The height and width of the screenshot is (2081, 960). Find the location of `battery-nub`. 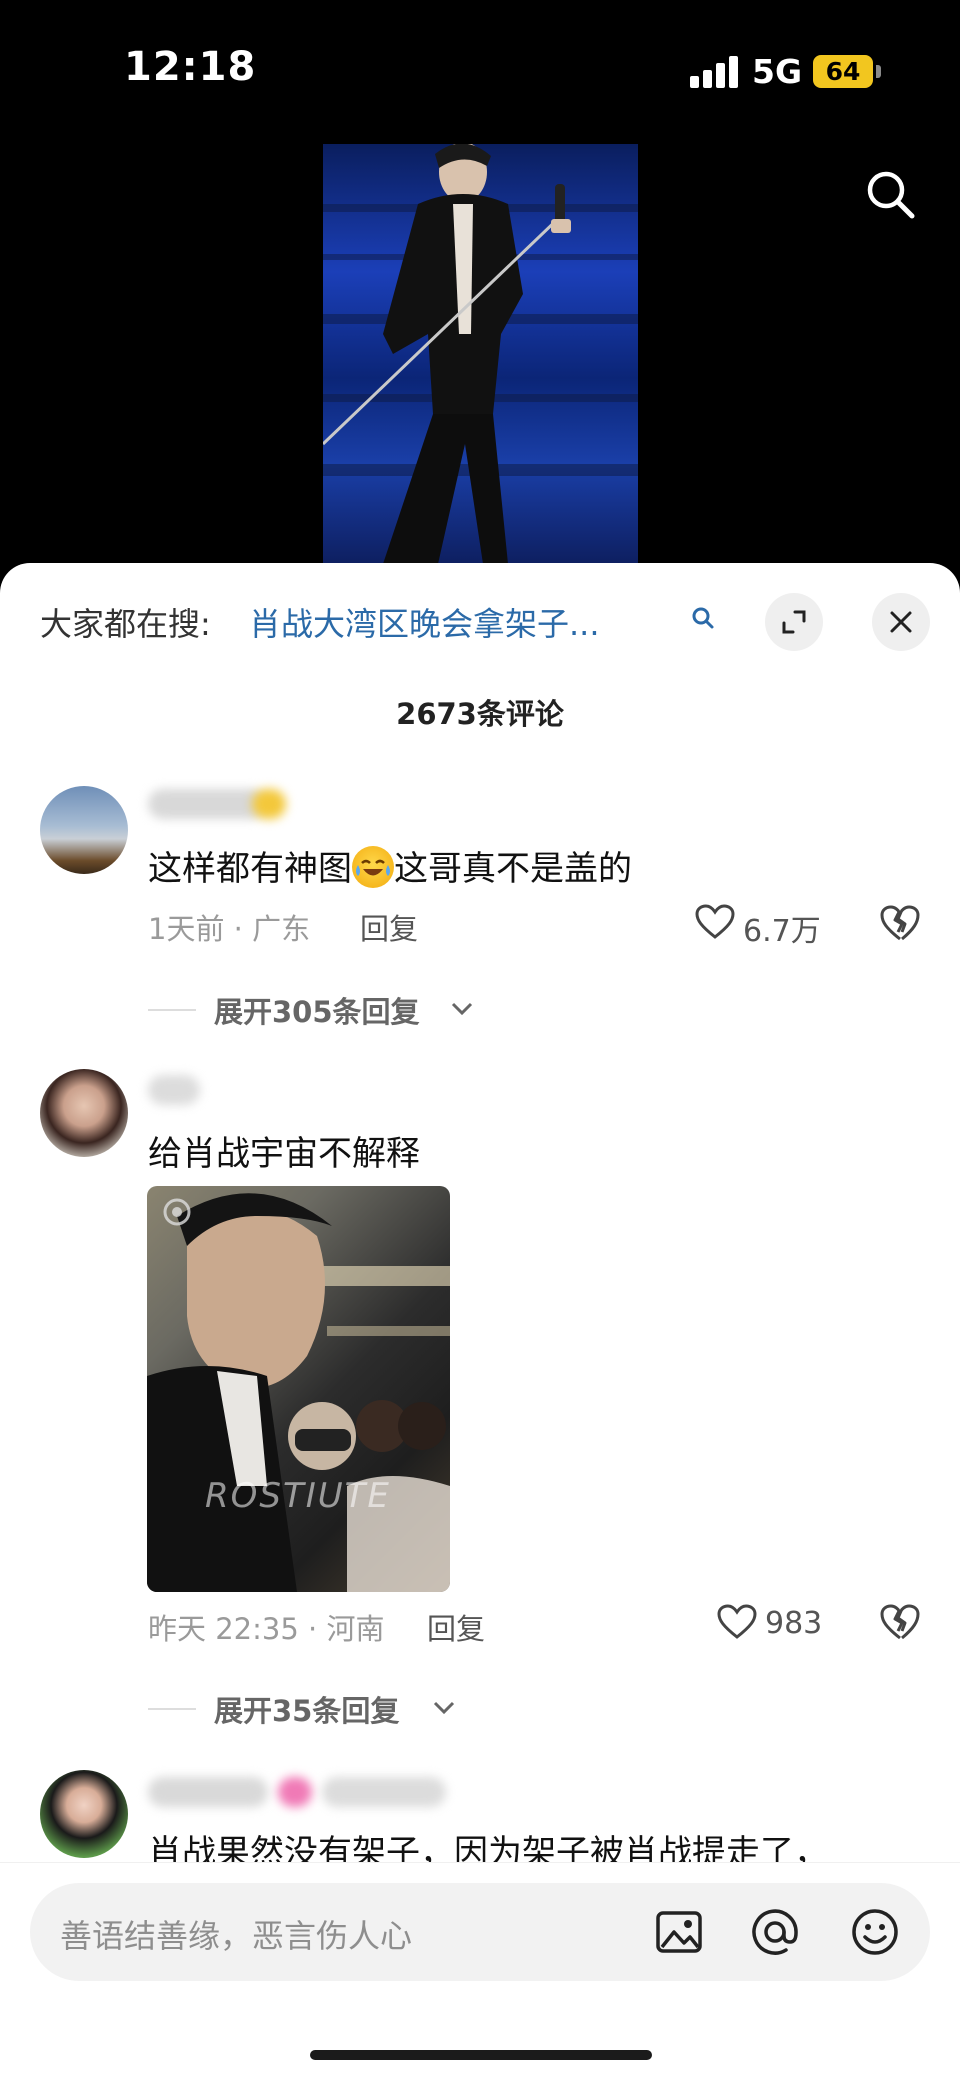

battery-nub is located at coordinates (878, 71).